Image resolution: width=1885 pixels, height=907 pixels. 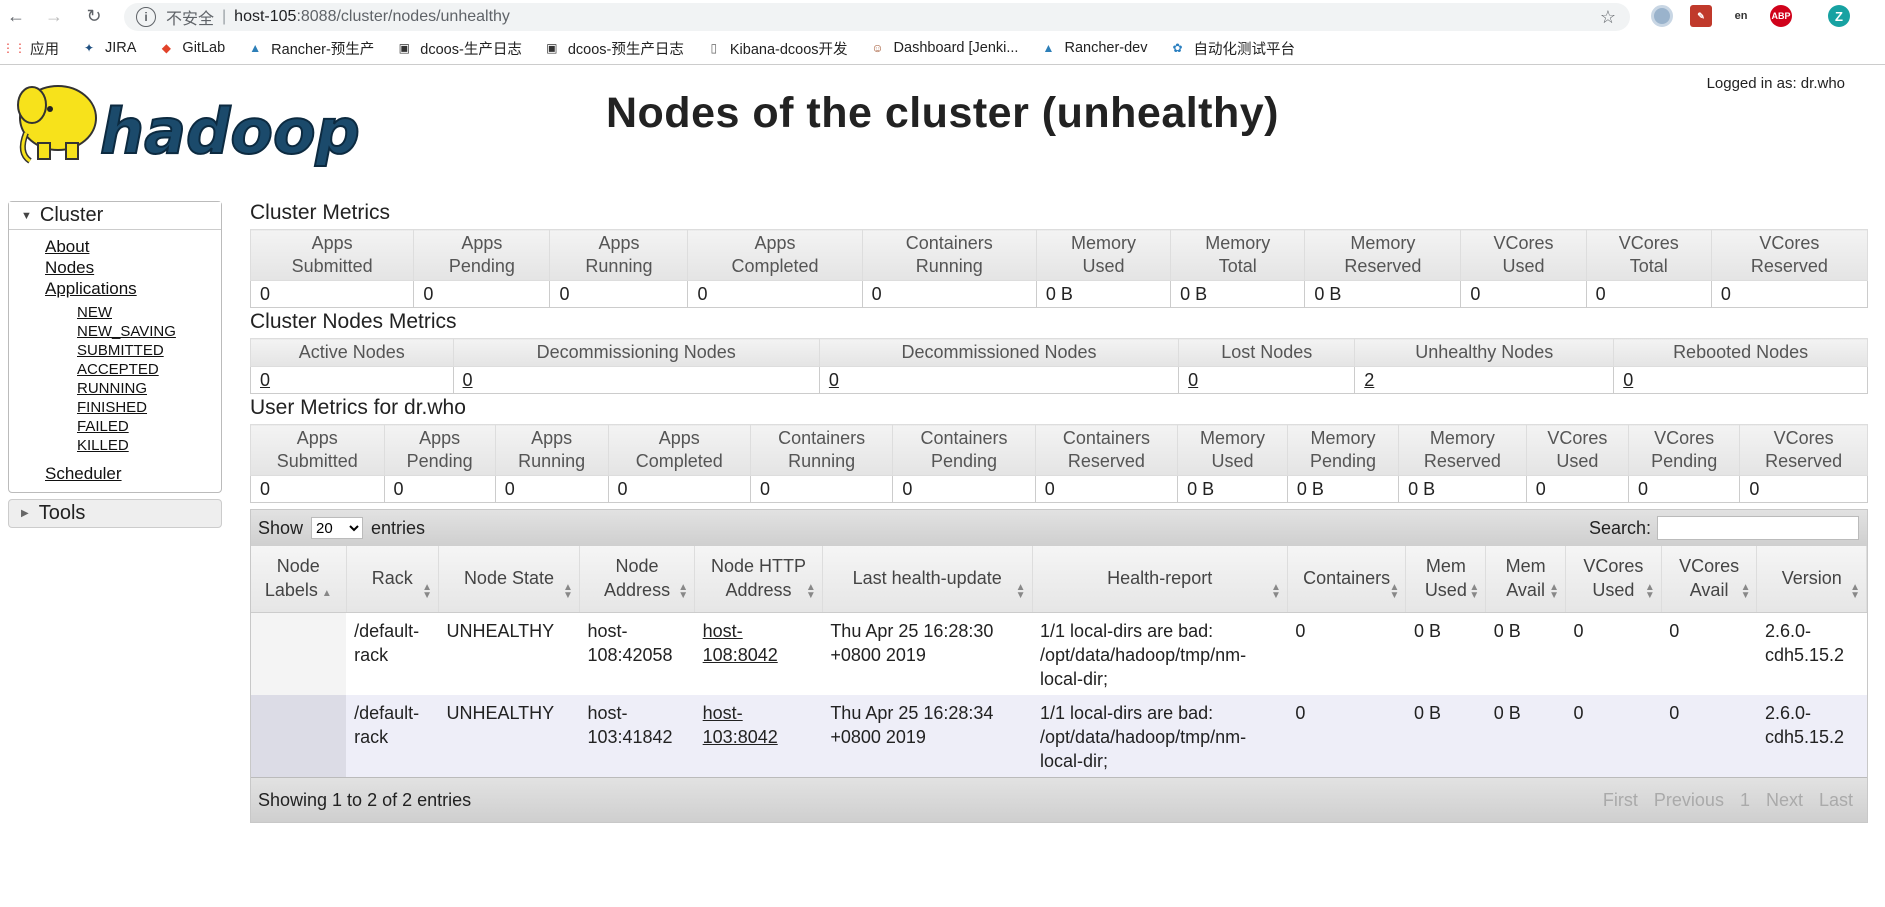 What do you see at coordinates (1811, 579) in the screenshot?
I see `column-header: Version ▲ ▼` at bounding box center [1811, 579].